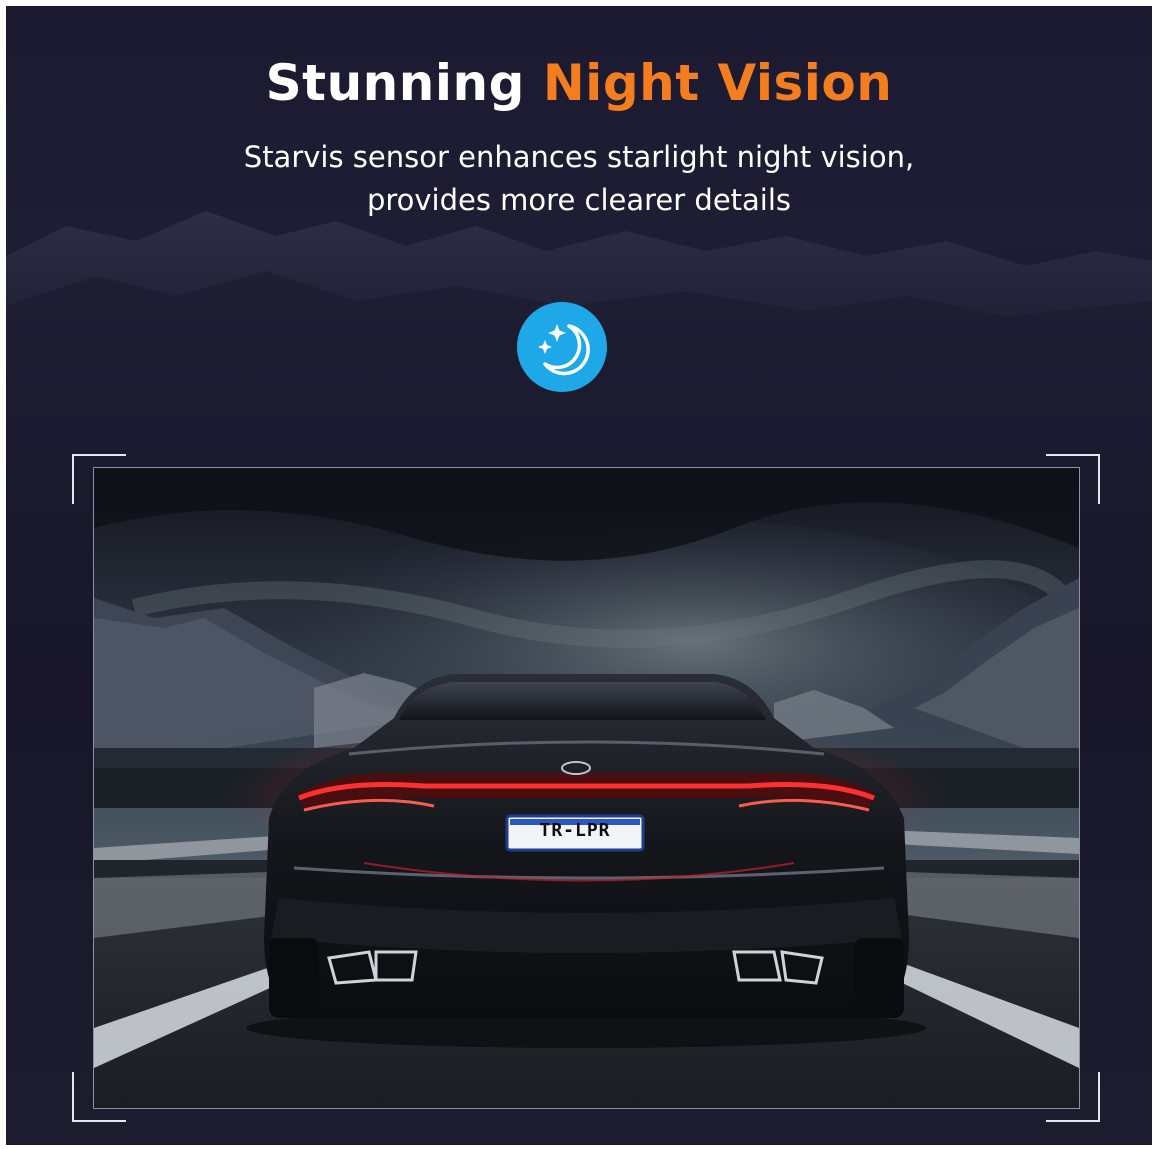  Describe the element at coordinates (395, 83) in the screenshot. I see `title-prefix: Stunning` at that location.